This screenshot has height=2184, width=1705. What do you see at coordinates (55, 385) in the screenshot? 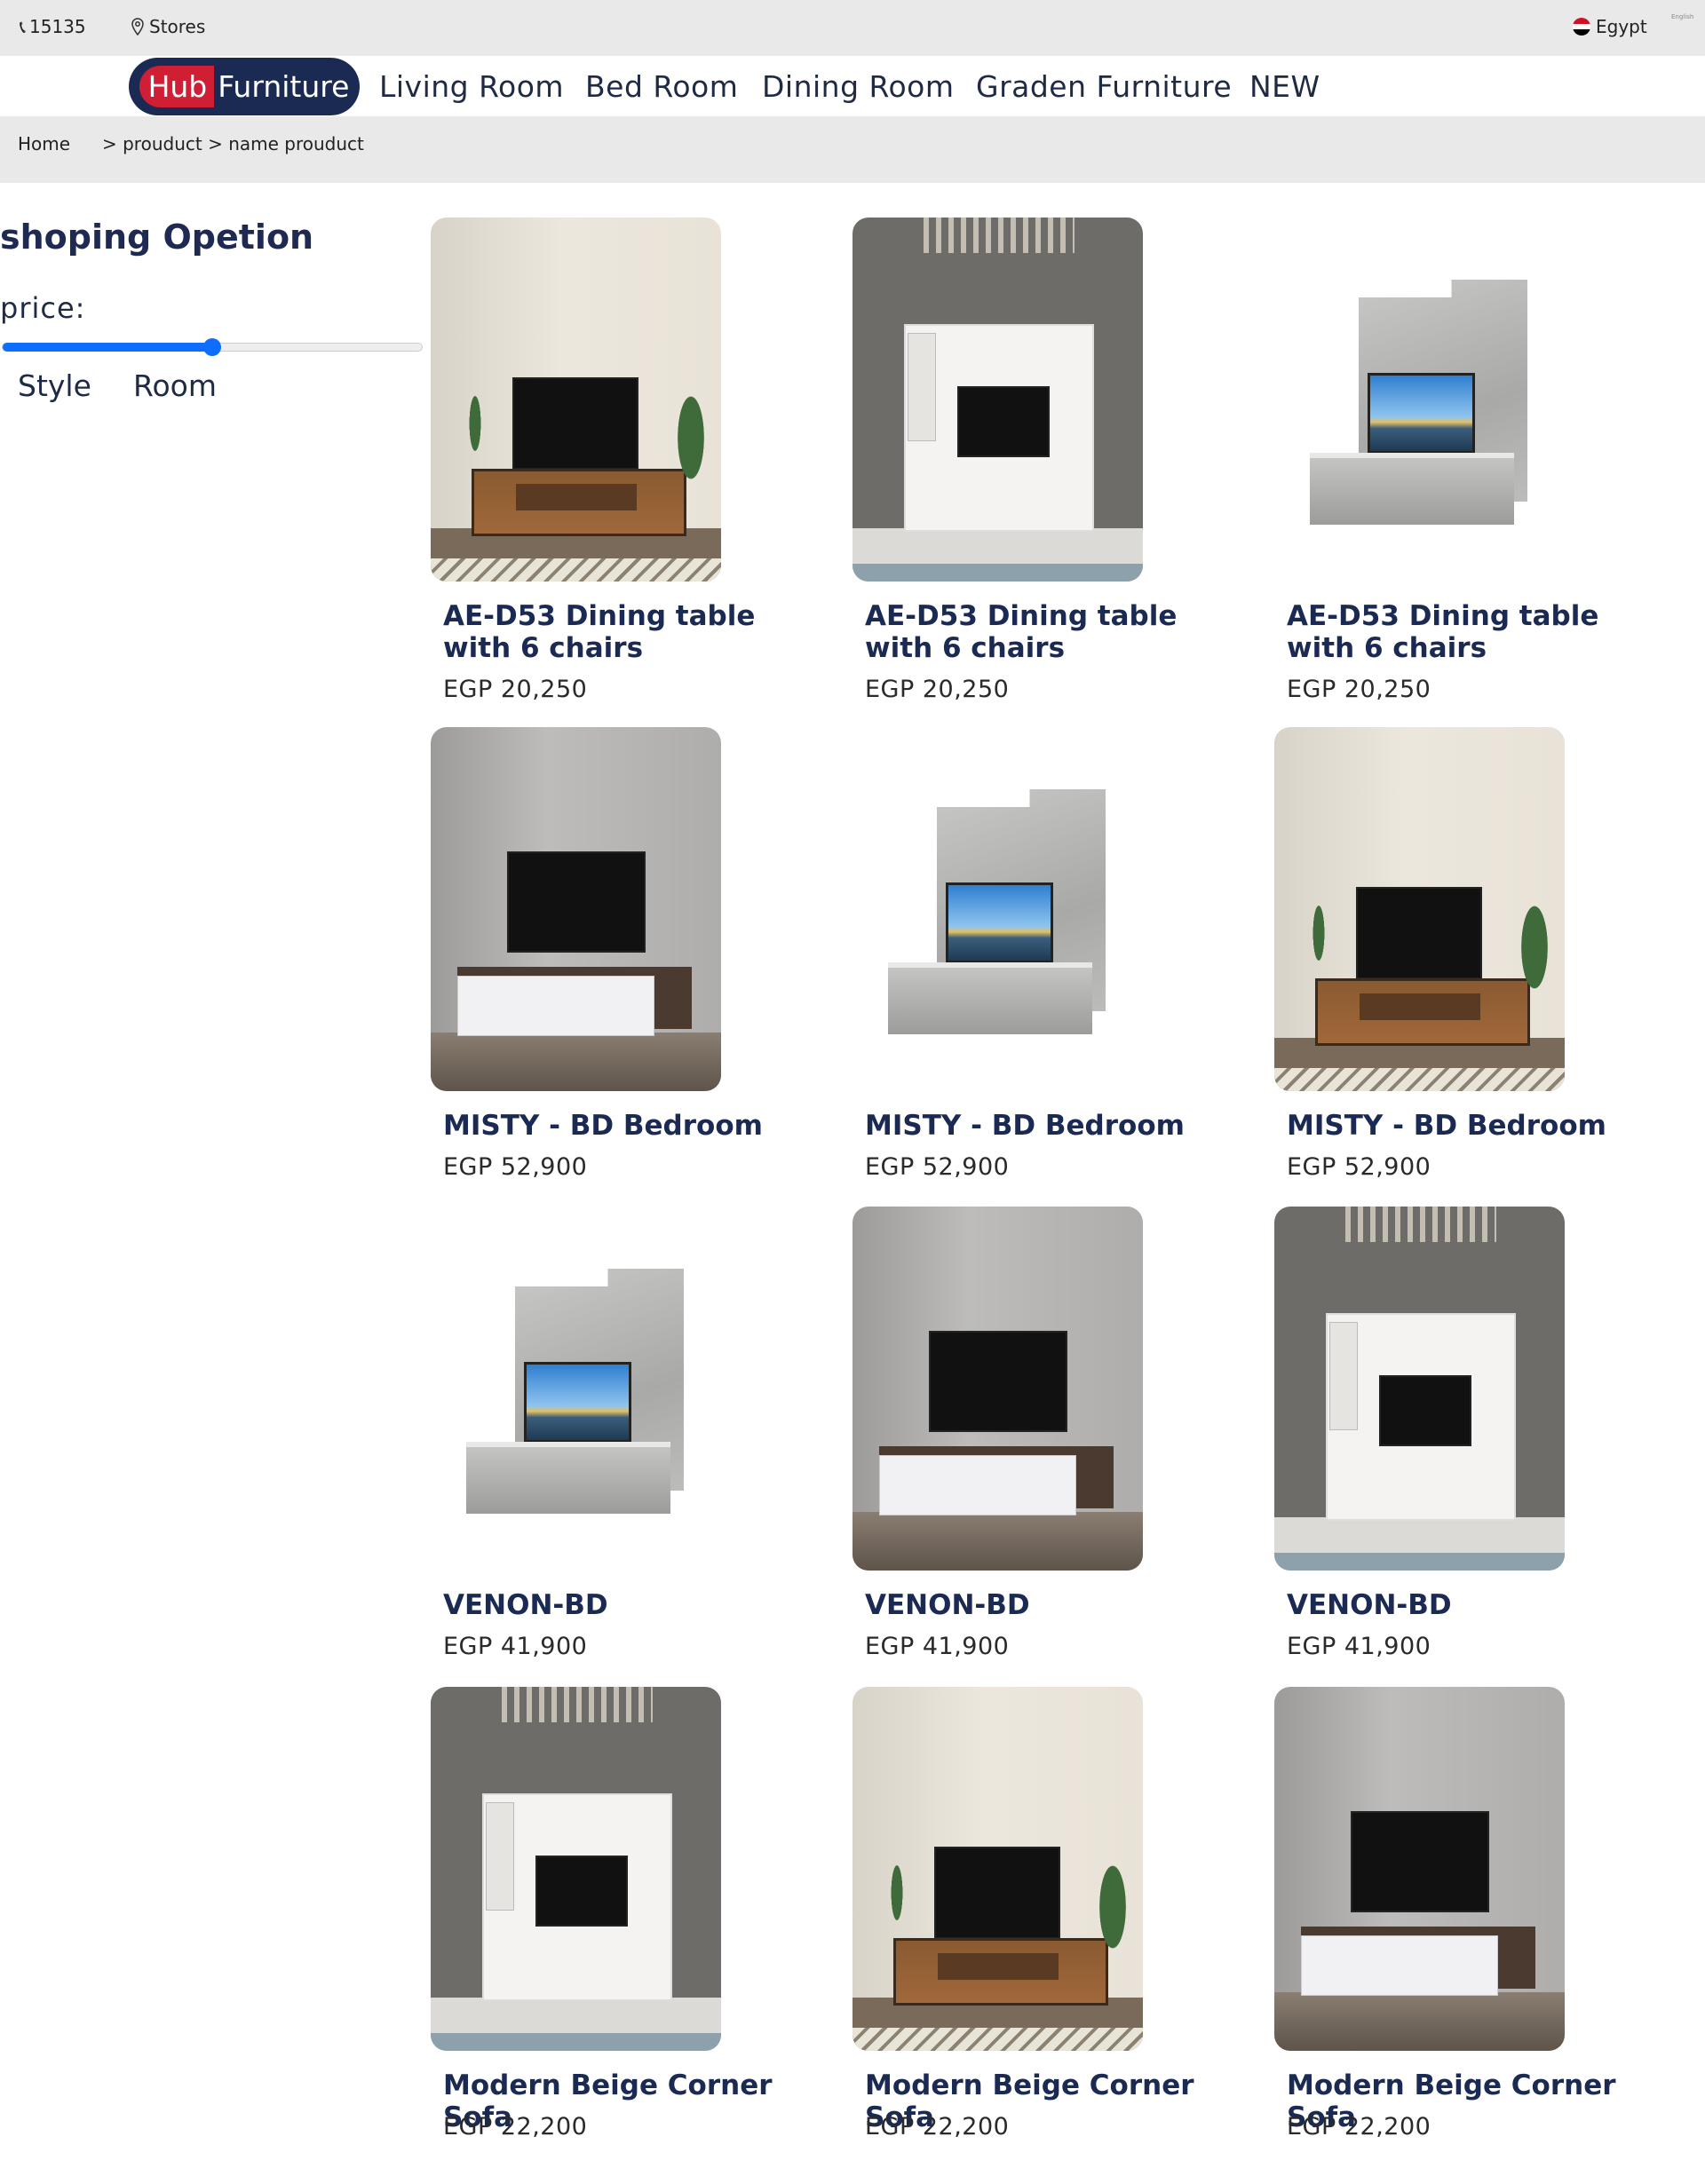
I see `filter-tab-style: Style` at bounding box center [55, 385].